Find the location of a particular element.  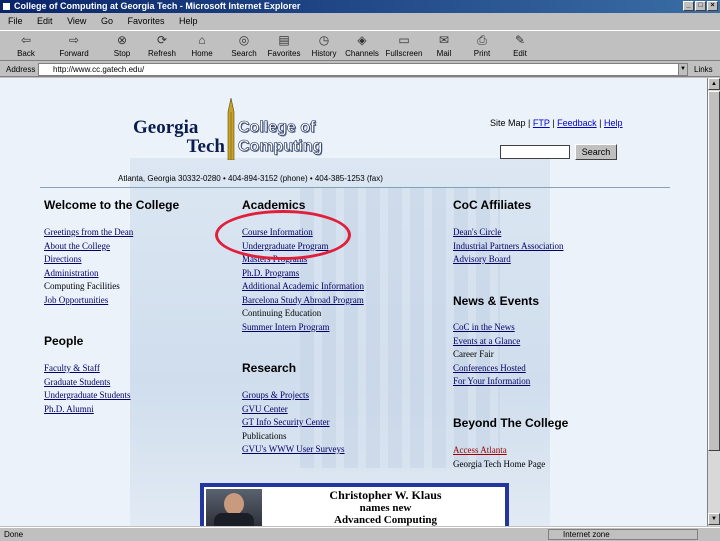

refresh-icon: ⟳ is located at coordinates (162, 40).